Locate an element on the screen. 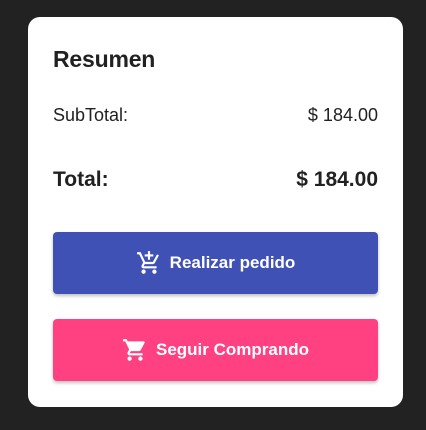  place-order-button: Realizar pedido is located at coordinates (215, 263).